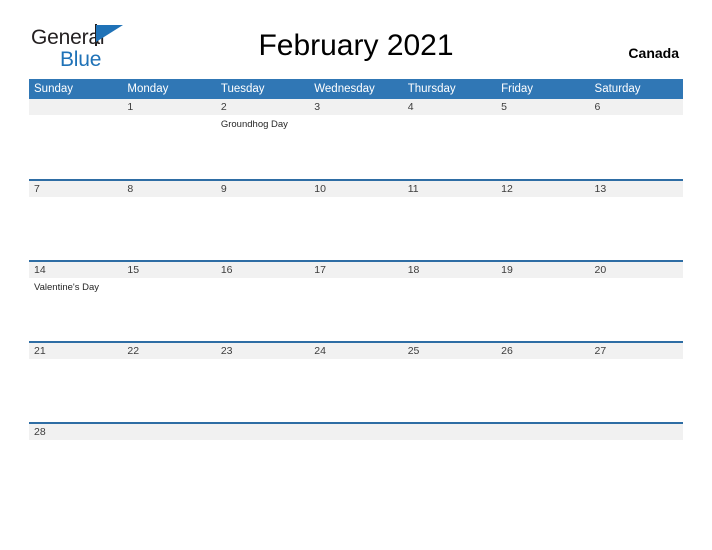 The width and height of the screenshot is (712, 550). I want to click on day-number: 25, so click(449, 351).